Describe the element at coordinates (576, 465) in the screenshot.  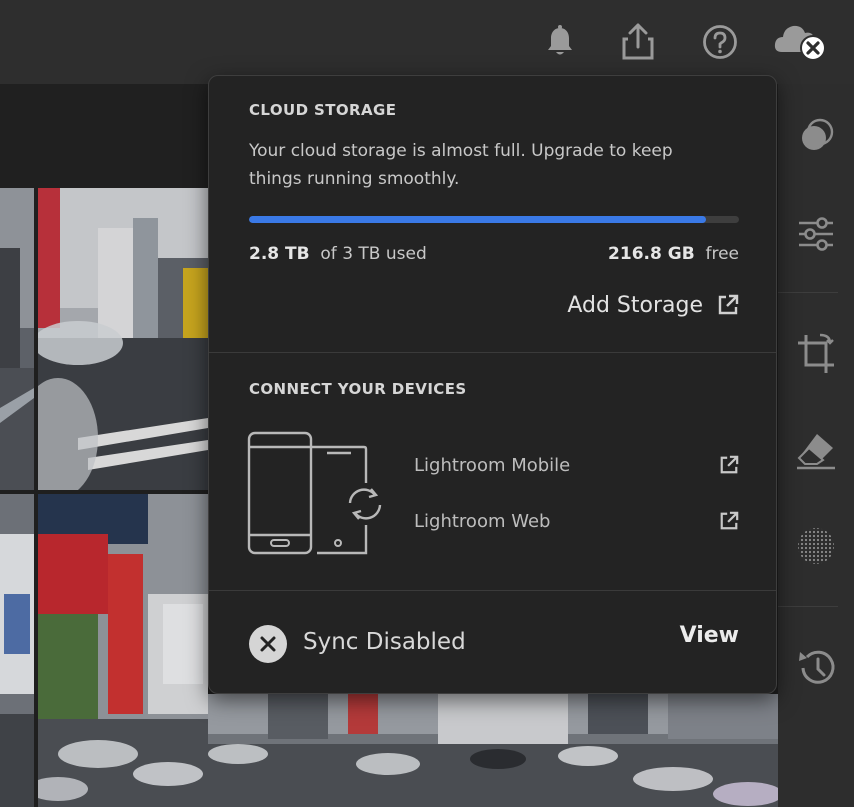
I see `lightroom-mobile-link: Lightroom Mobile` at that location.